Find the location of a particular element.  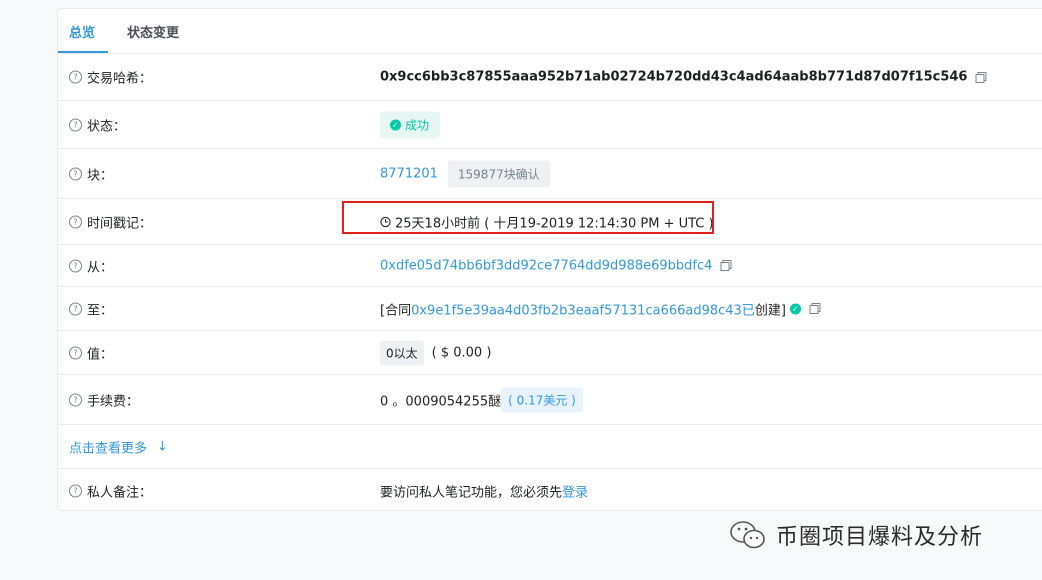

fee-amount: 0 。0009054255醚 is located at coordinates (441, 401).